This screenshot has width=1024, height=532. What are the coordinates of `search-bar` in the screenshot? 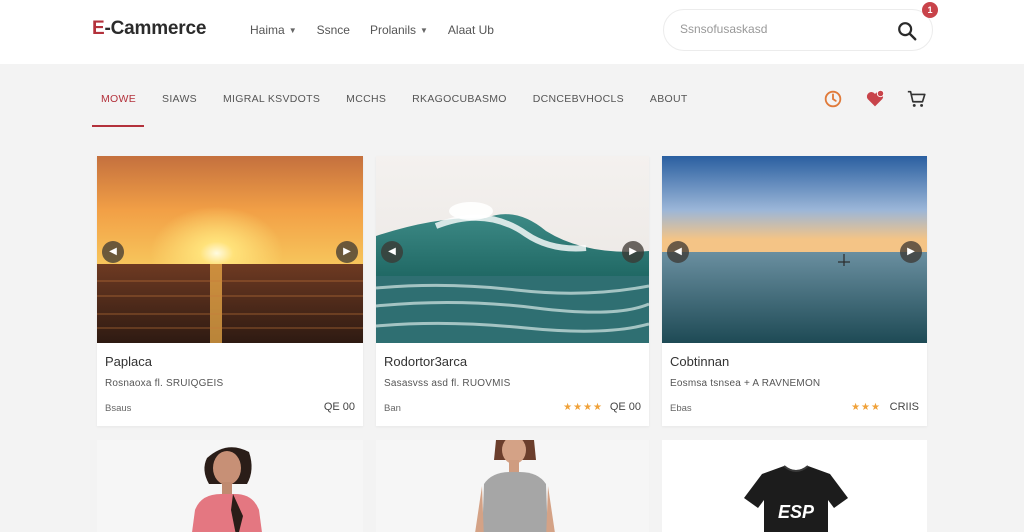 It's located at (798, 30).